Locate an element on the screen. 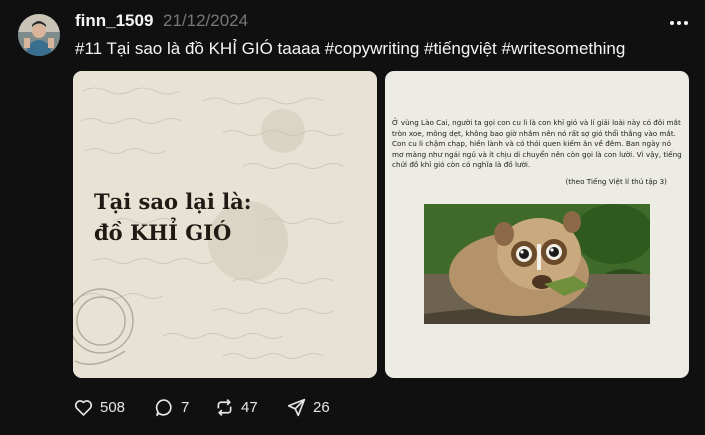  like-count: 508 is located at coordinates (113, 407).